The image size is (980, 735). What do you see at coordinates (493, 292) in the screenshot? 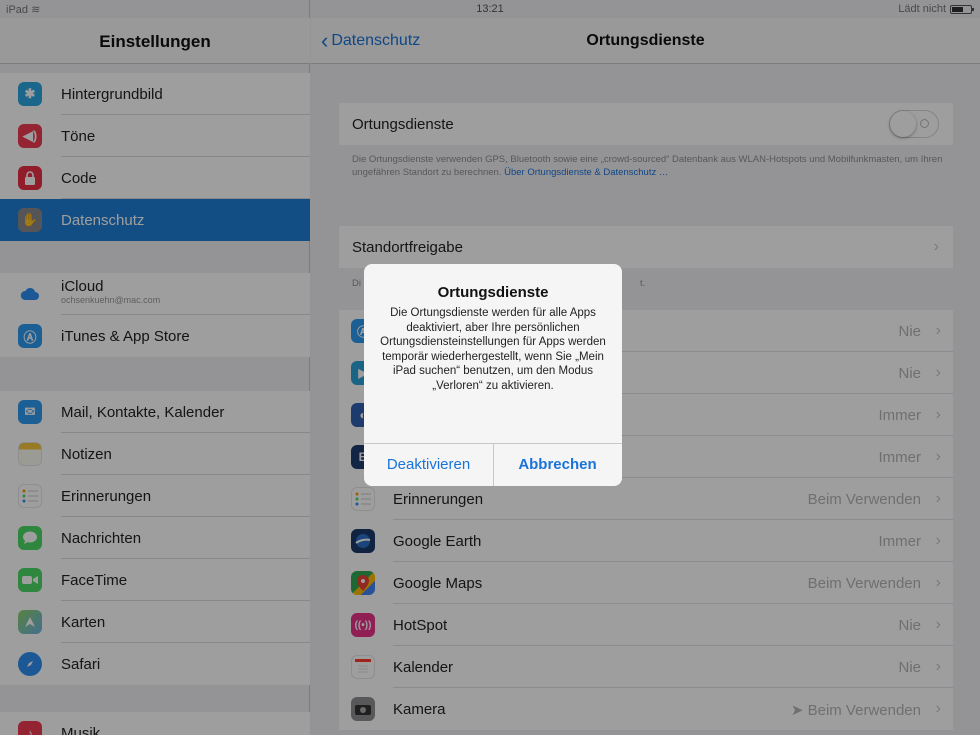
I see `alert-title: Ortungsdienste` at bounding box center [493, 292].